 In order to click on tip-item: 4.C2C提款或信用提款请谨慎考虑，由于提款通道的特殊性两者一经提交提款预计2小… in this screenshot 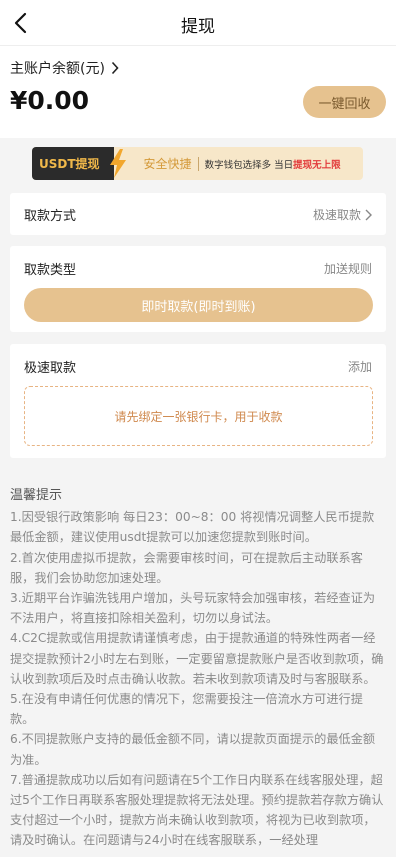, I will do `click(197, 658)`.